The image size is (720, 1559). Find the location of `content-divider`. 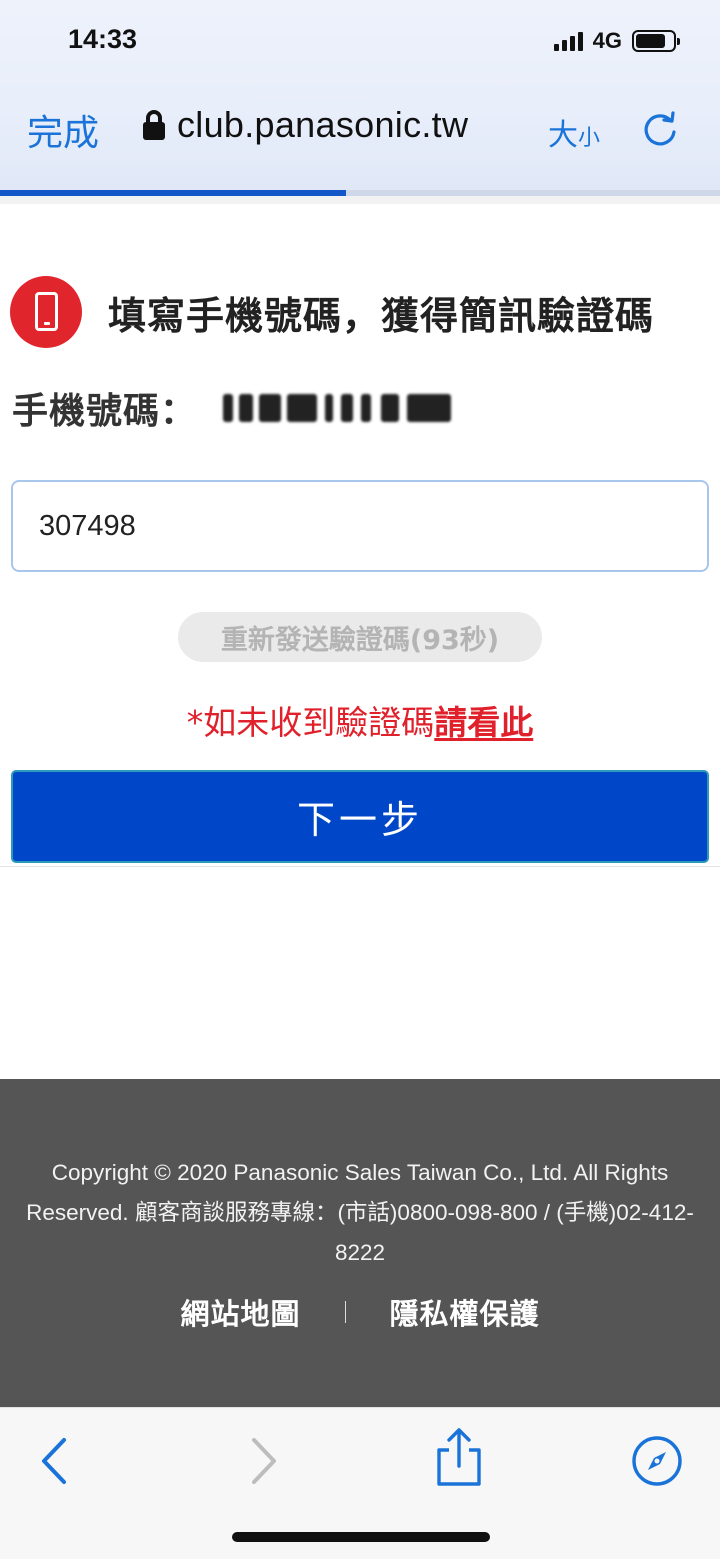

content-divider is located at coordinates (360, 866).